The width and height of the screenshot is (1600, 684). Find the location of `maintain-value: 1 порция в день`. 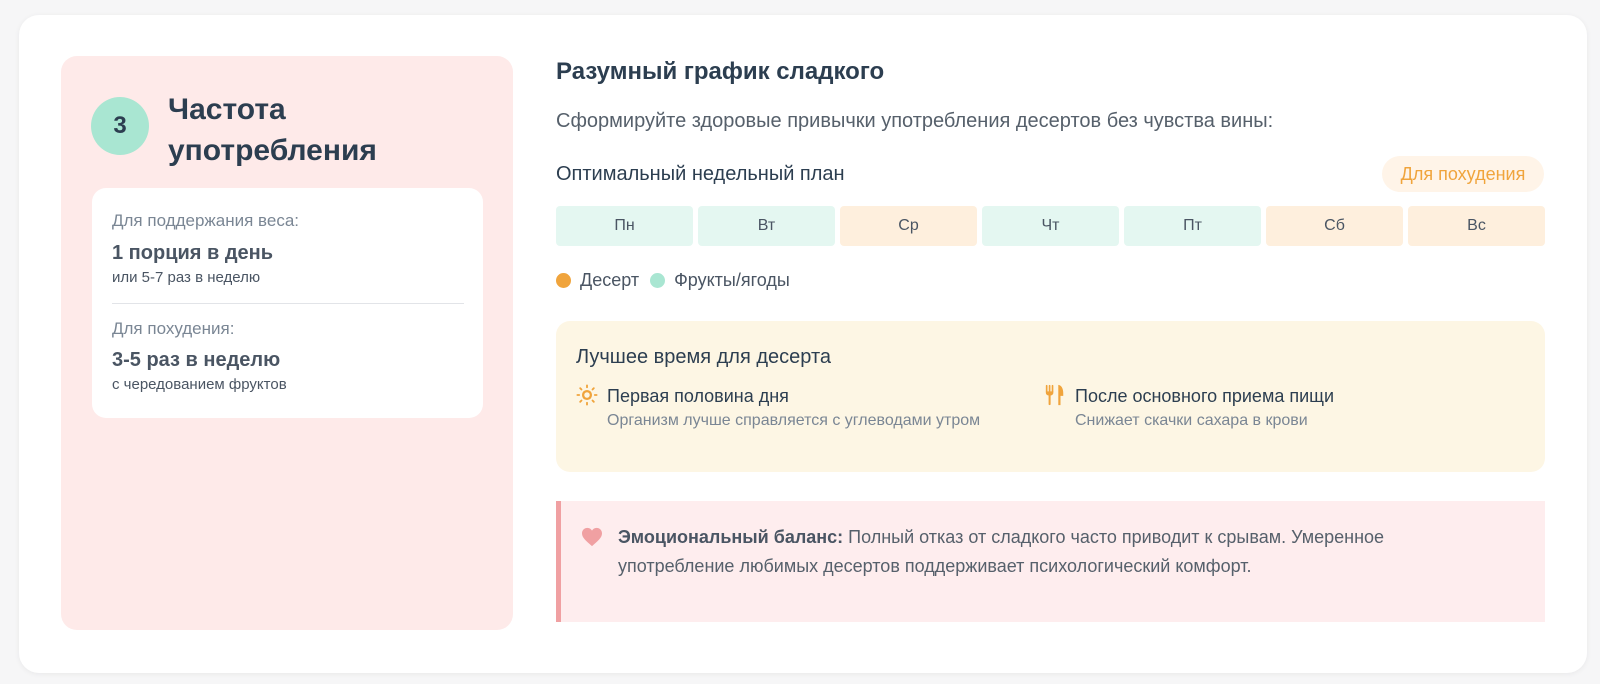

maintain-value: 1 порция в день is located at coordinates (193, 253).